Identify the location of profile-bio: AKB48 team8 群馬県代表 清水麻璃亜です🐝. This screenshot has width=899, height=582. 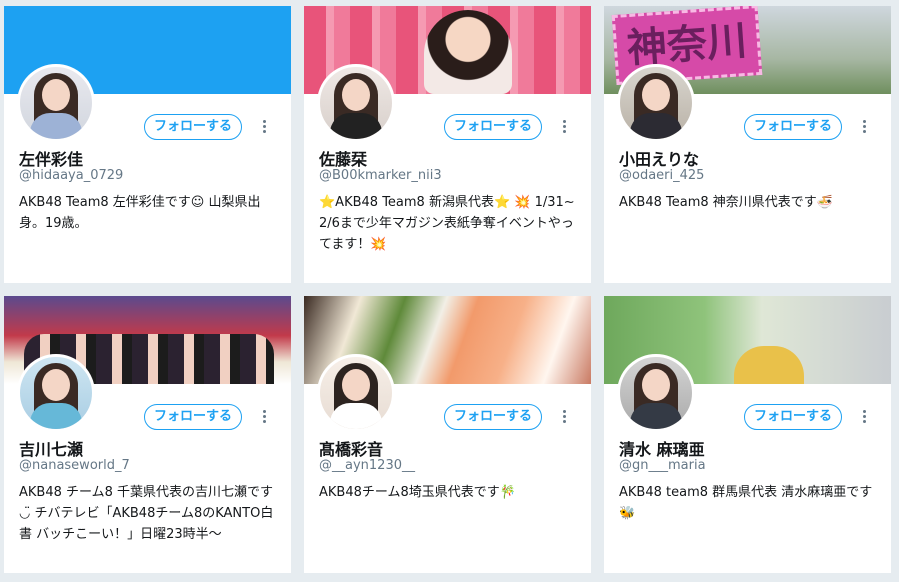
(746, 503).